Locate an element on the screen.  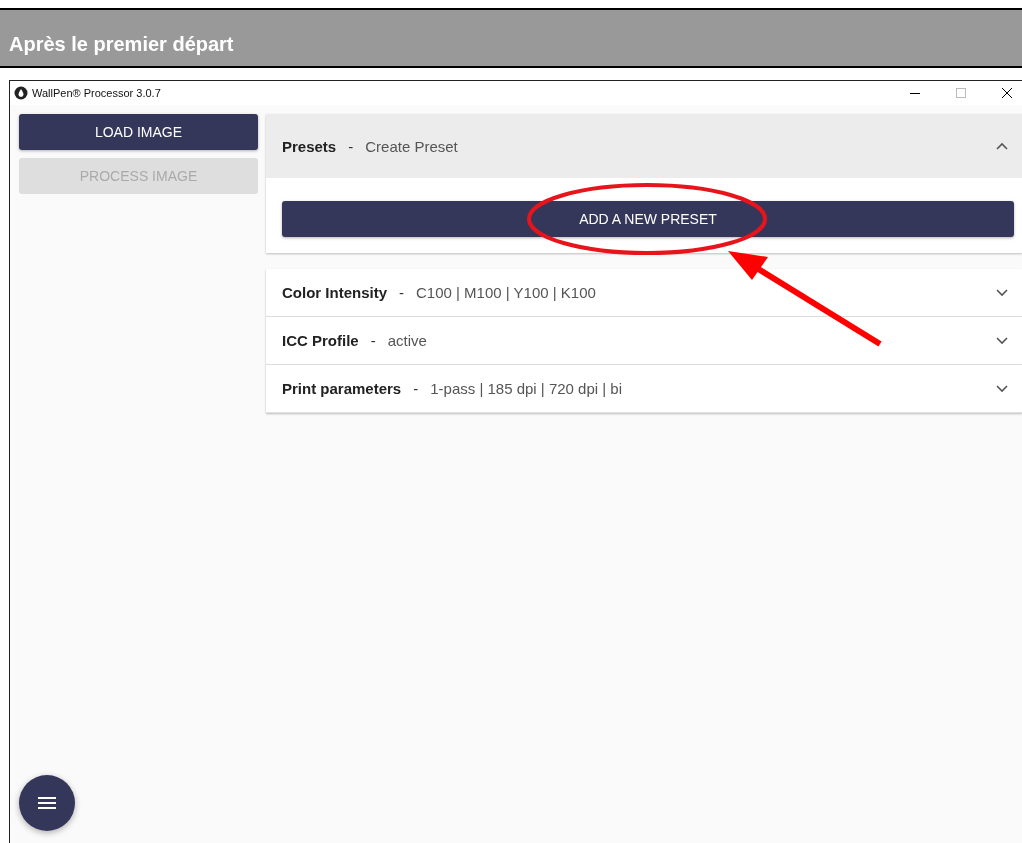
panel-title: Color Intensity is located at coordinates (334, 292).